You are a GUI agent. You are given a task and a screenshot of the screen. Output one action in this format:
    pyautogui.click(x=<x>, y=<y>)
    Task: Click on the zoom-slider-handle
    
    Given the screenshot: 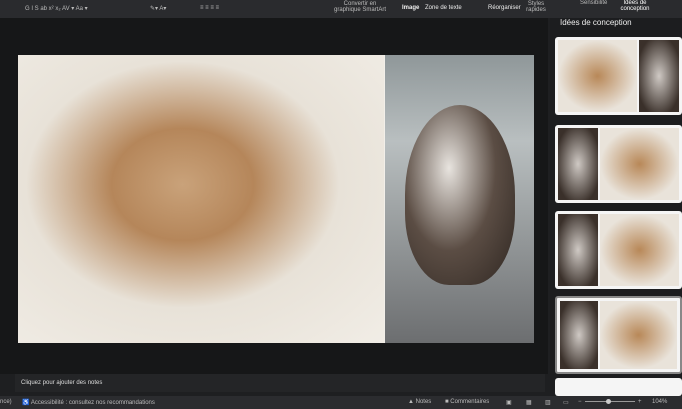 What is the action you would take?
    pyautogui.click(x=608, y=401)
    